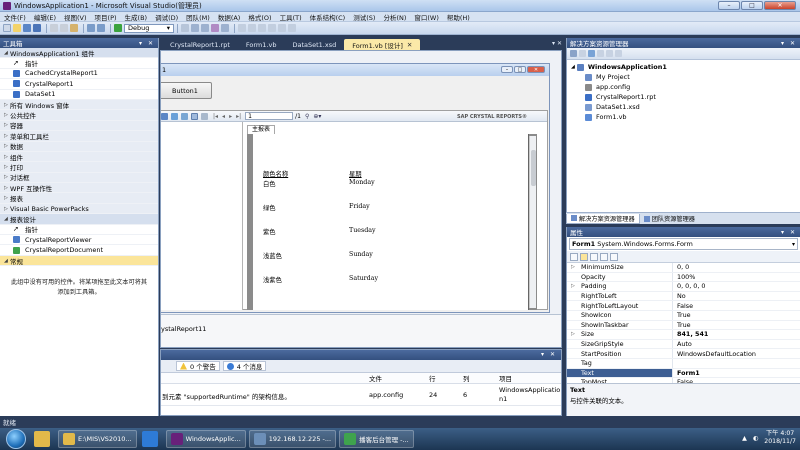  What do you see at coordinates (79, 178) in the screenshot?
I see `toolbox-item: ▷ 对话框` at bounding box center [79, 178].